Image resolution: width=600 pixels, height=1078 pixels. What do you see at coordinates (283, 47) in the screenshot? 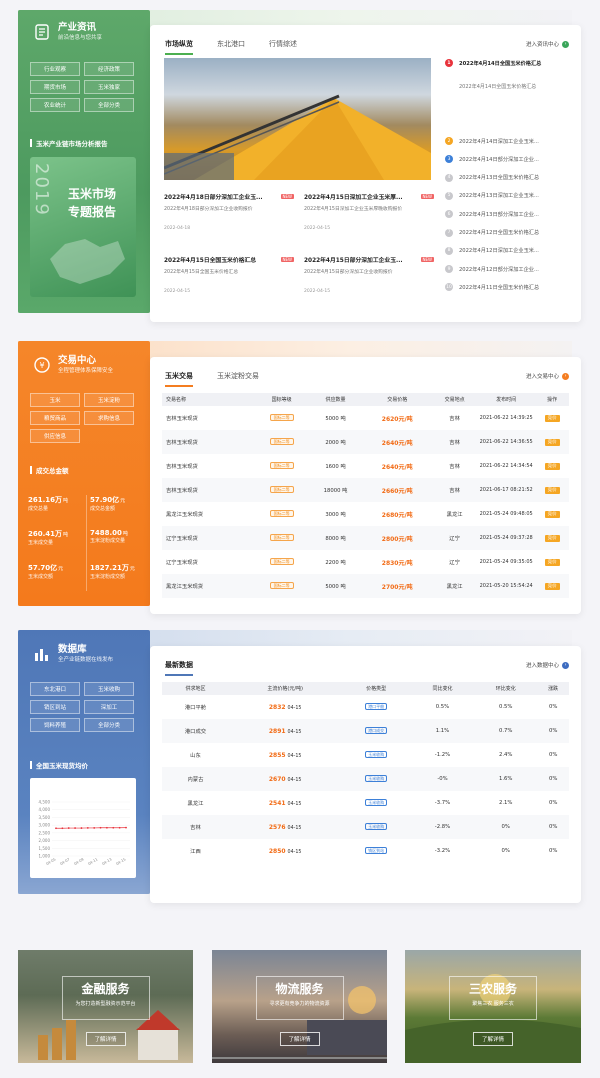
I see `tab-market-summary: 行情综述` at bounding box center [283, 47].